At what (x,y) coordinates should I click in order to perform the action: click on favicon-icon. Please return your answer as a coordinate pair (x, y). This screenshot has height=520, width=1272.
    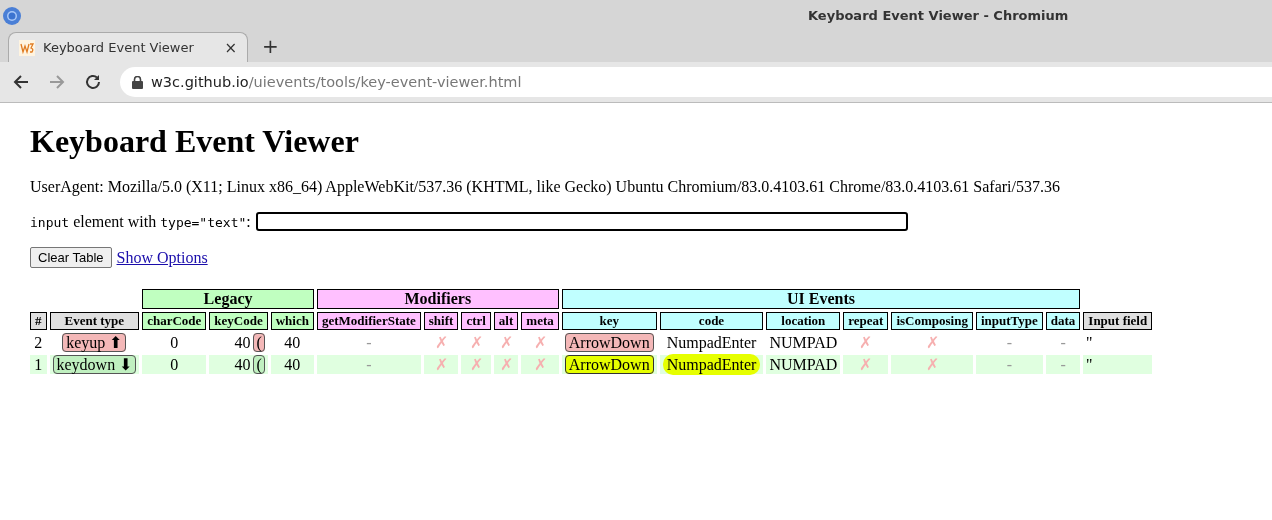
    Looking at the image, I should click on (27, 47).